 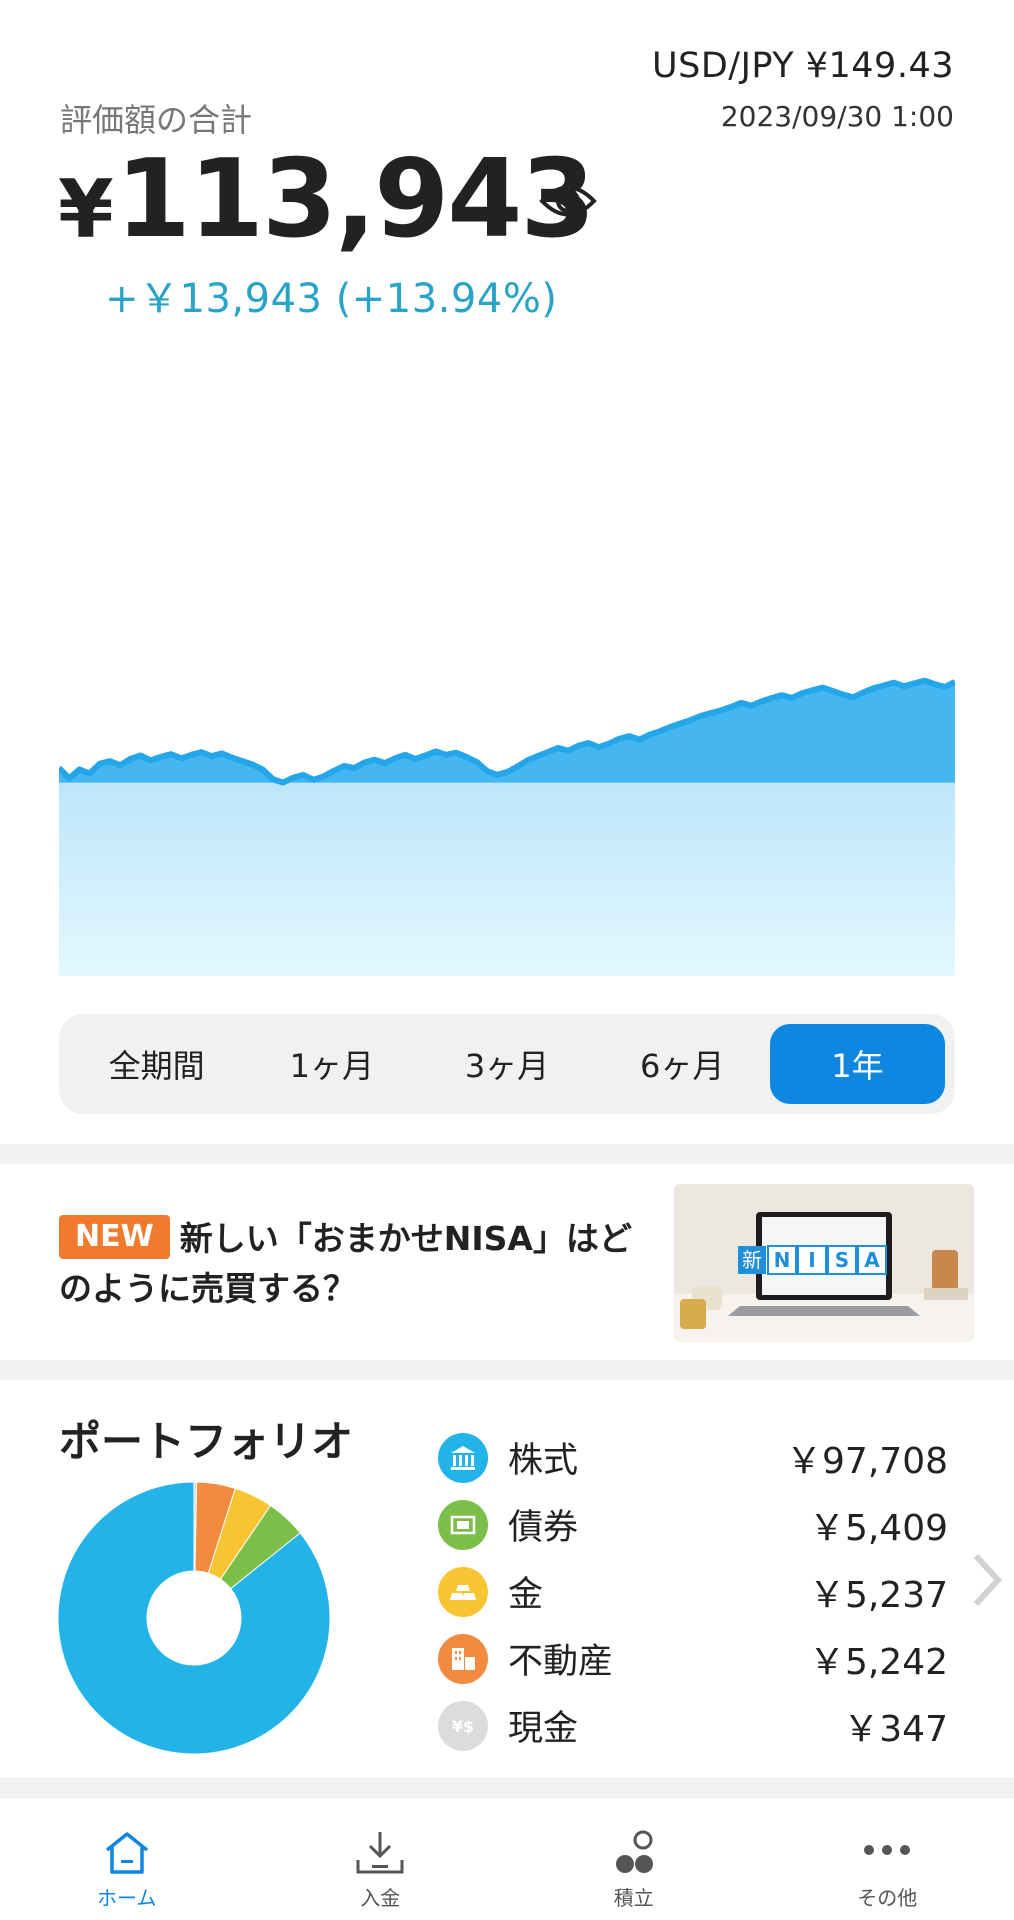 What do you see at coordinates (693, 1725) in the screenshot?
I see `asset-row-cash: ¥$ 現金 ￥347` at bounding box center [693, 1725].